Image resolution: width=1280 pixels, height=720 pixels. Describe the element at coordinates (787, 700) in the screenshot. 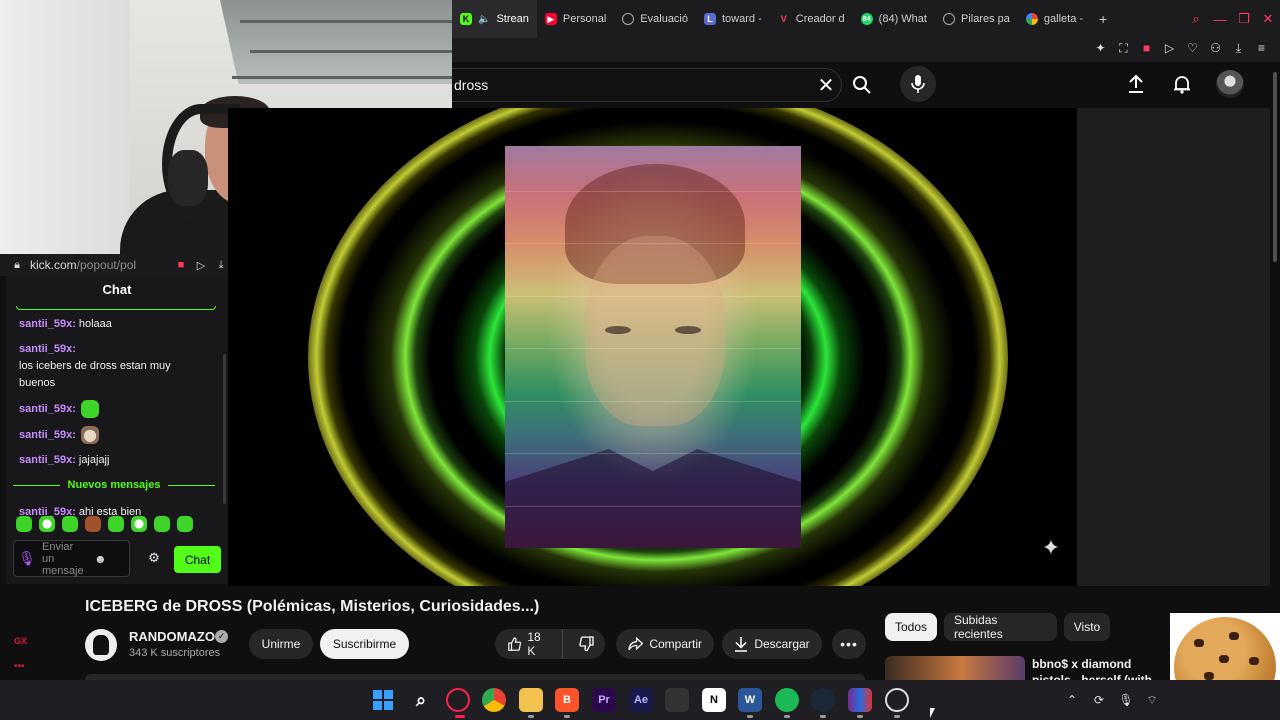

I see `spotify-icon` at that location.